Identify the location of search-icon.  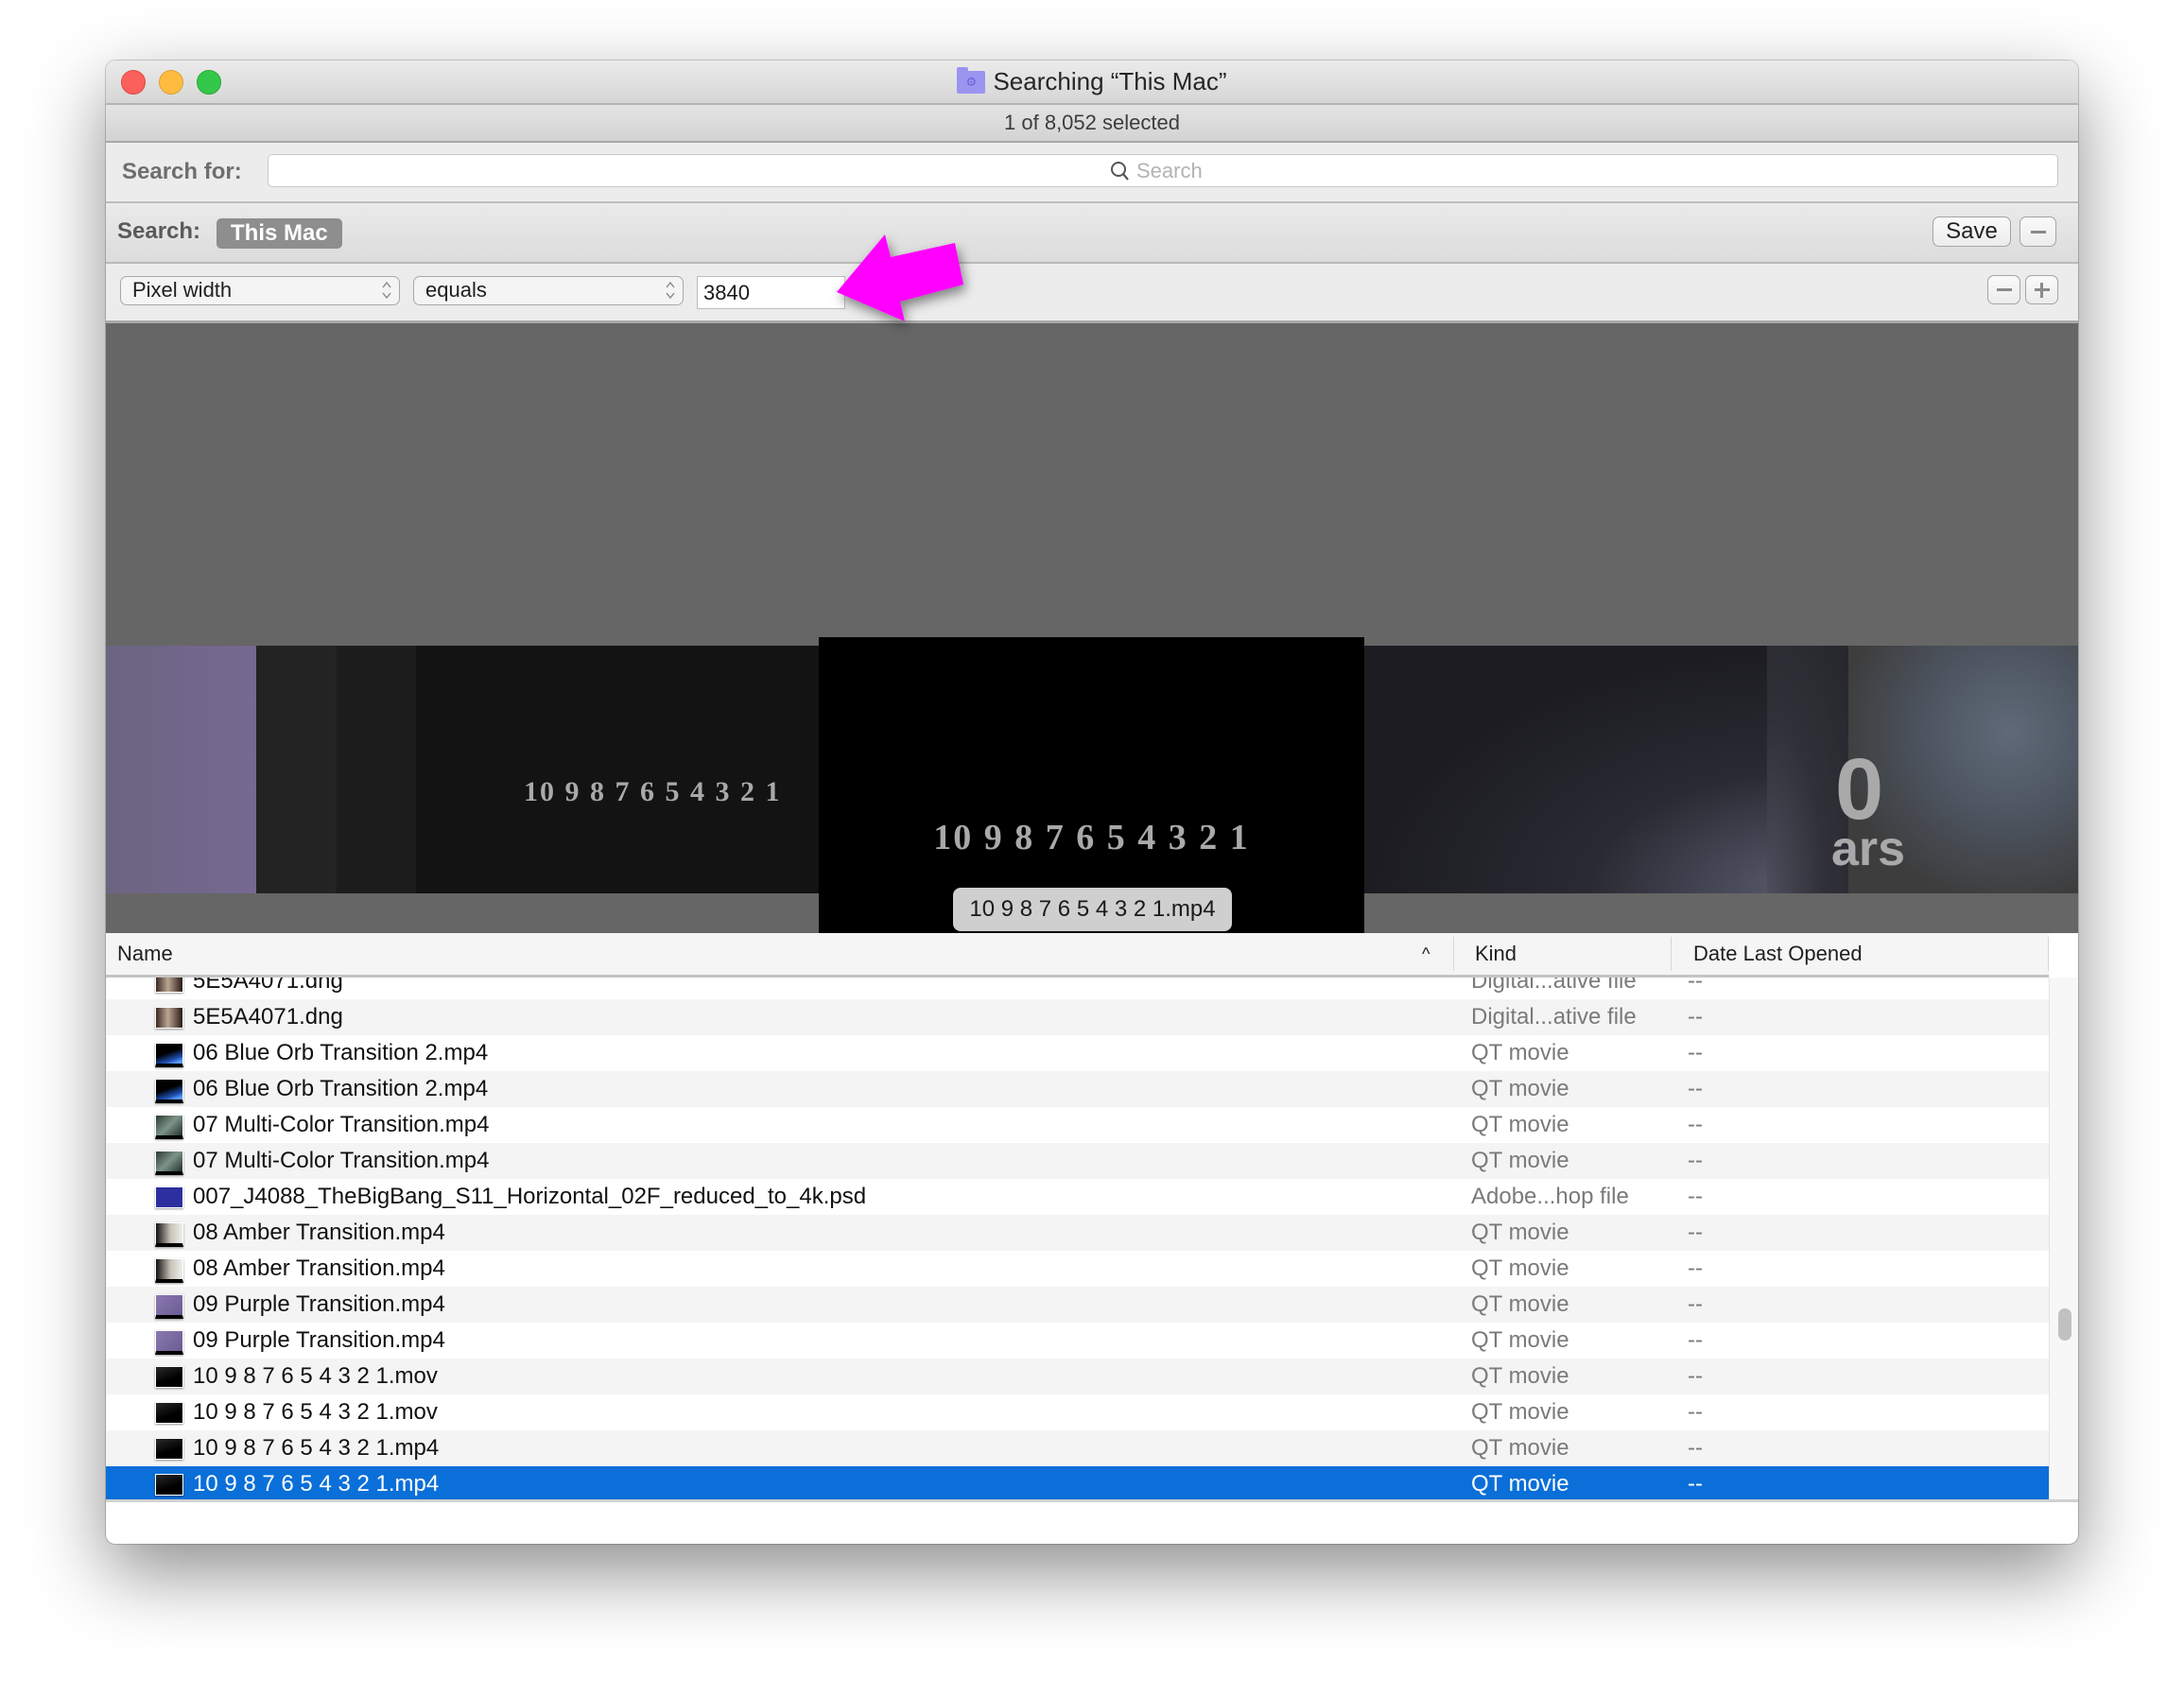
(1120, 171).